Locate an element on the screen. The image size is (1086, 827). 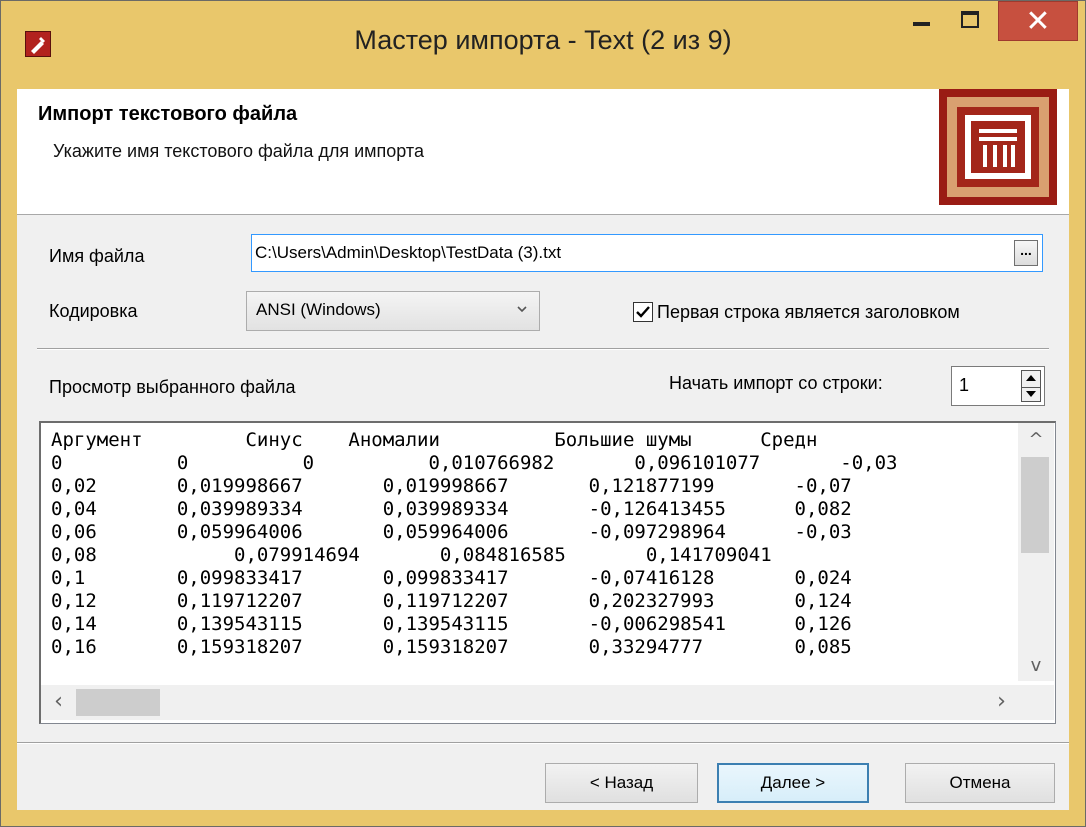
encoding-value: ANSI (Windows) is located at coordinates (318, 309).